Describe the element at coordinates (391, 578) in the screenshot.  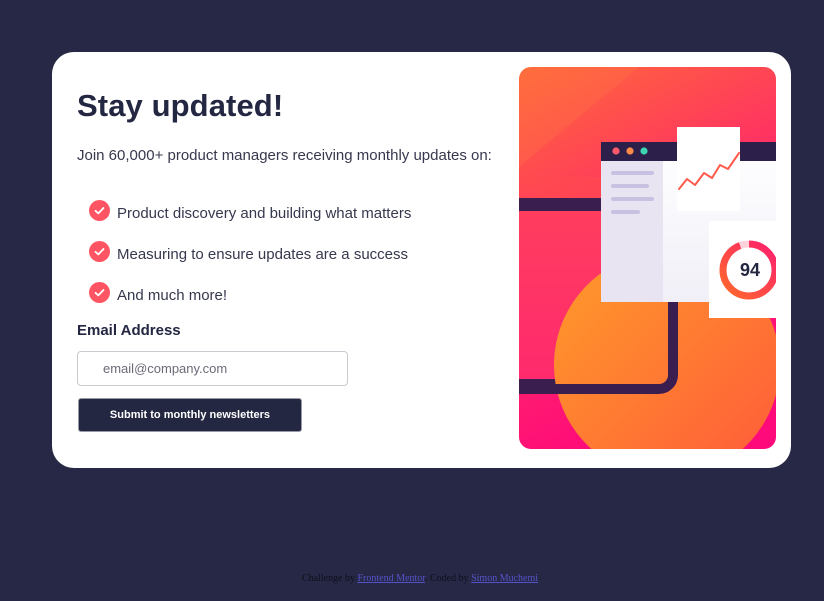
I see `frontend-mentor-link: Frontend Mentor` at that location.